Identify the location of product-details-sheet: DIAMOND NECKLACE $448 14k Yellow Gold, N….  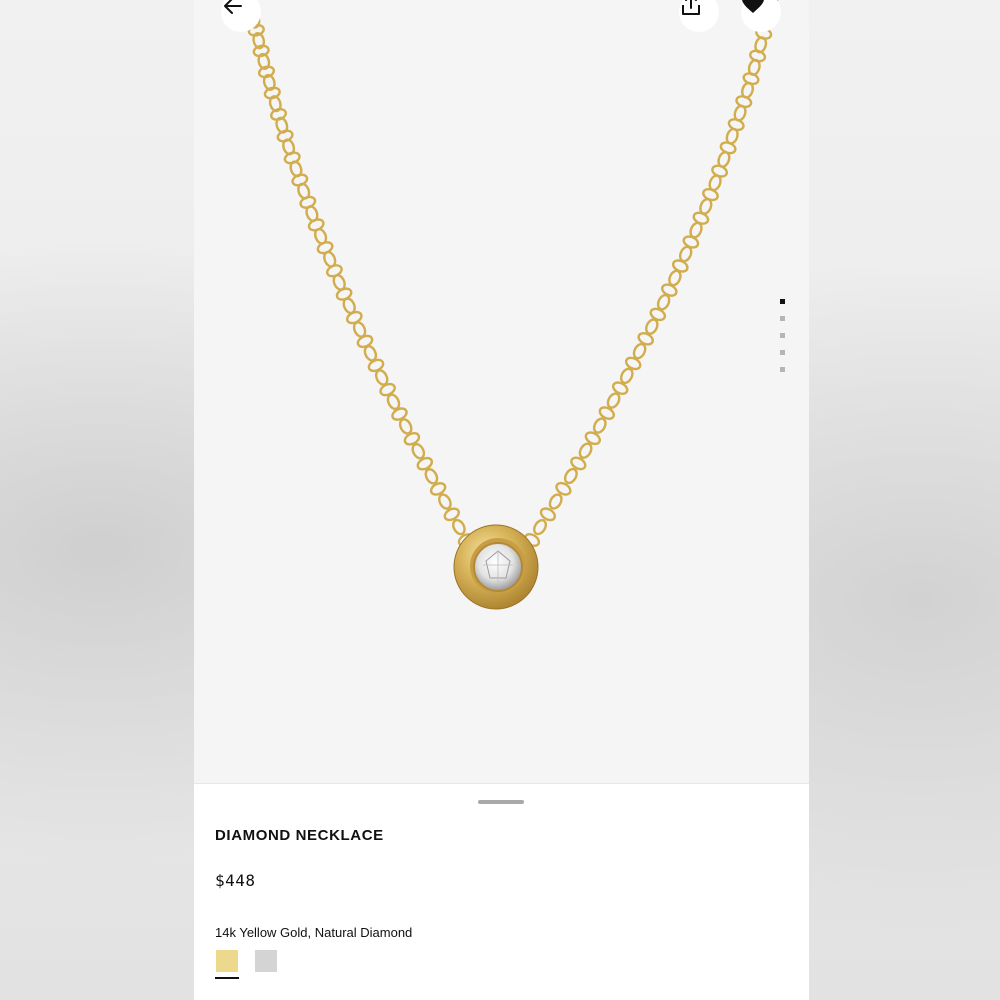
(501, 891).